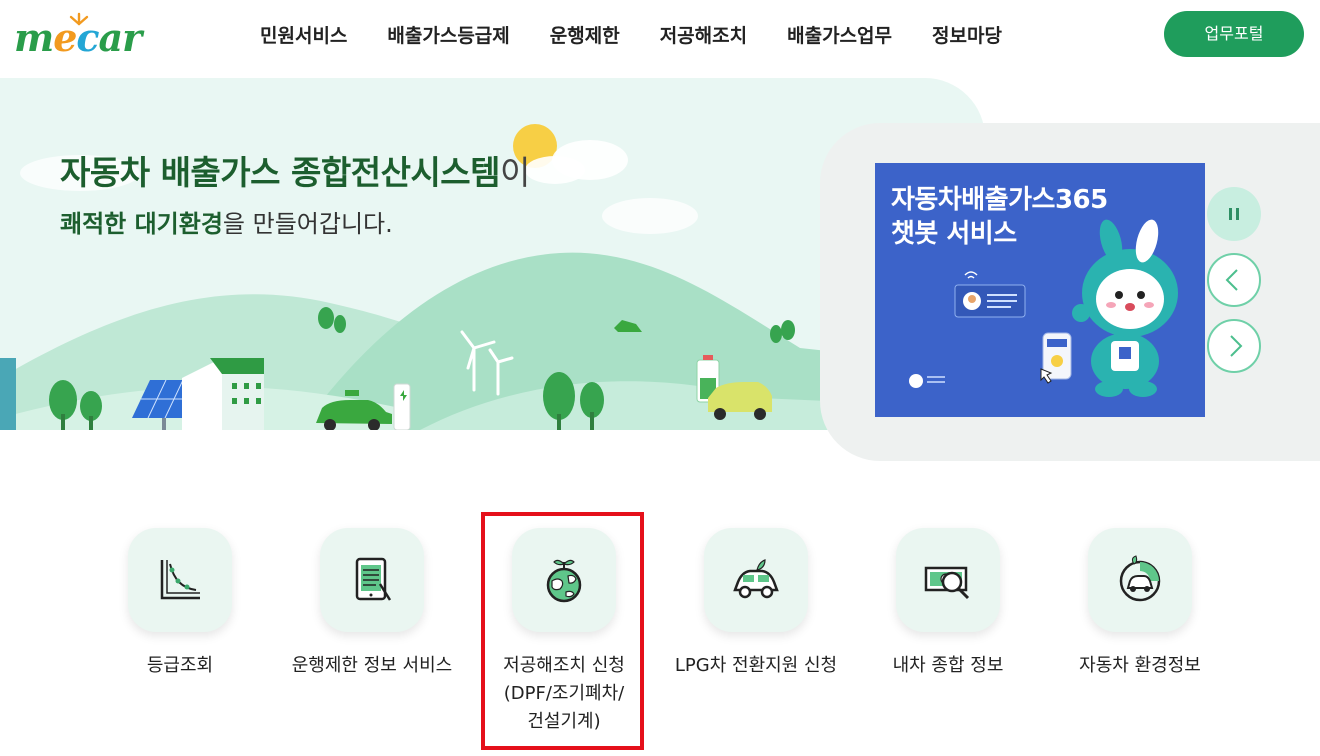 The height and width of the screenshot is (756, 1320). What do you see at coordinates (967, 36) in the screenshot?
I see `nav-info-board: 정보마당` at bounding box center [967, 36].